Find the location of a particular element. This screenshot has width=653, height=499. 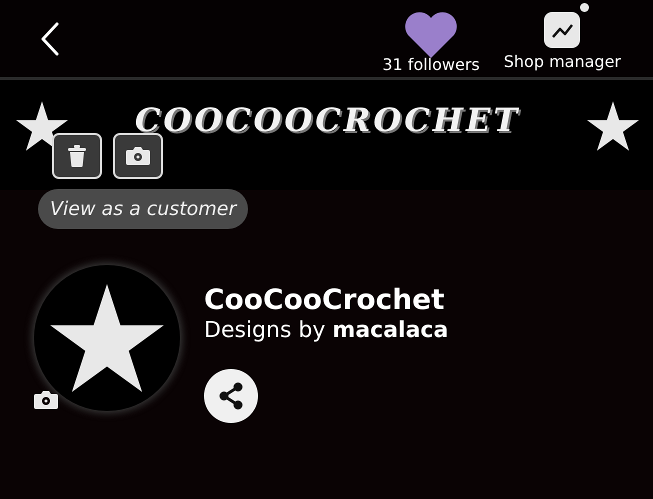

view-as-customer-button: View as a customer is located at coordinates (143, 209).